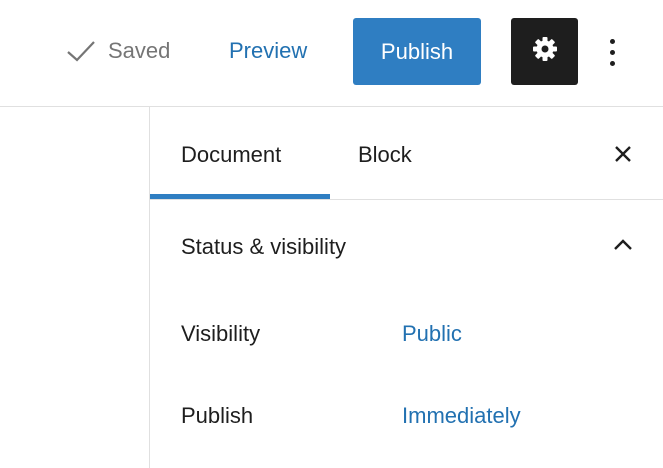 Image resolution: width=663 pixels, height=468 pixels. I want to click on tab-document: Document, so click(231, 155).